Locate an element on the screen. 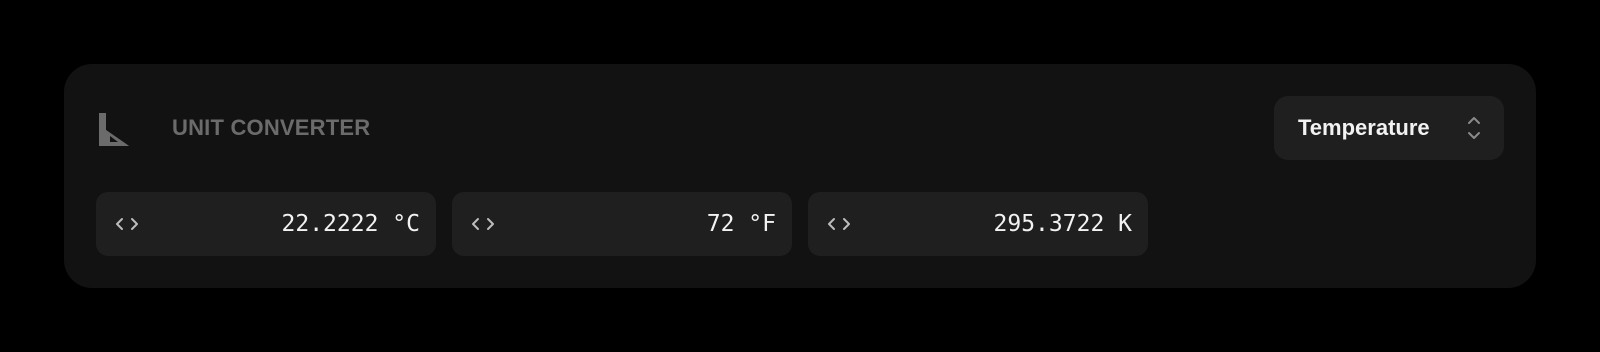  kelvin-value: 295.3722 K is located at coordinates (1063, 224).